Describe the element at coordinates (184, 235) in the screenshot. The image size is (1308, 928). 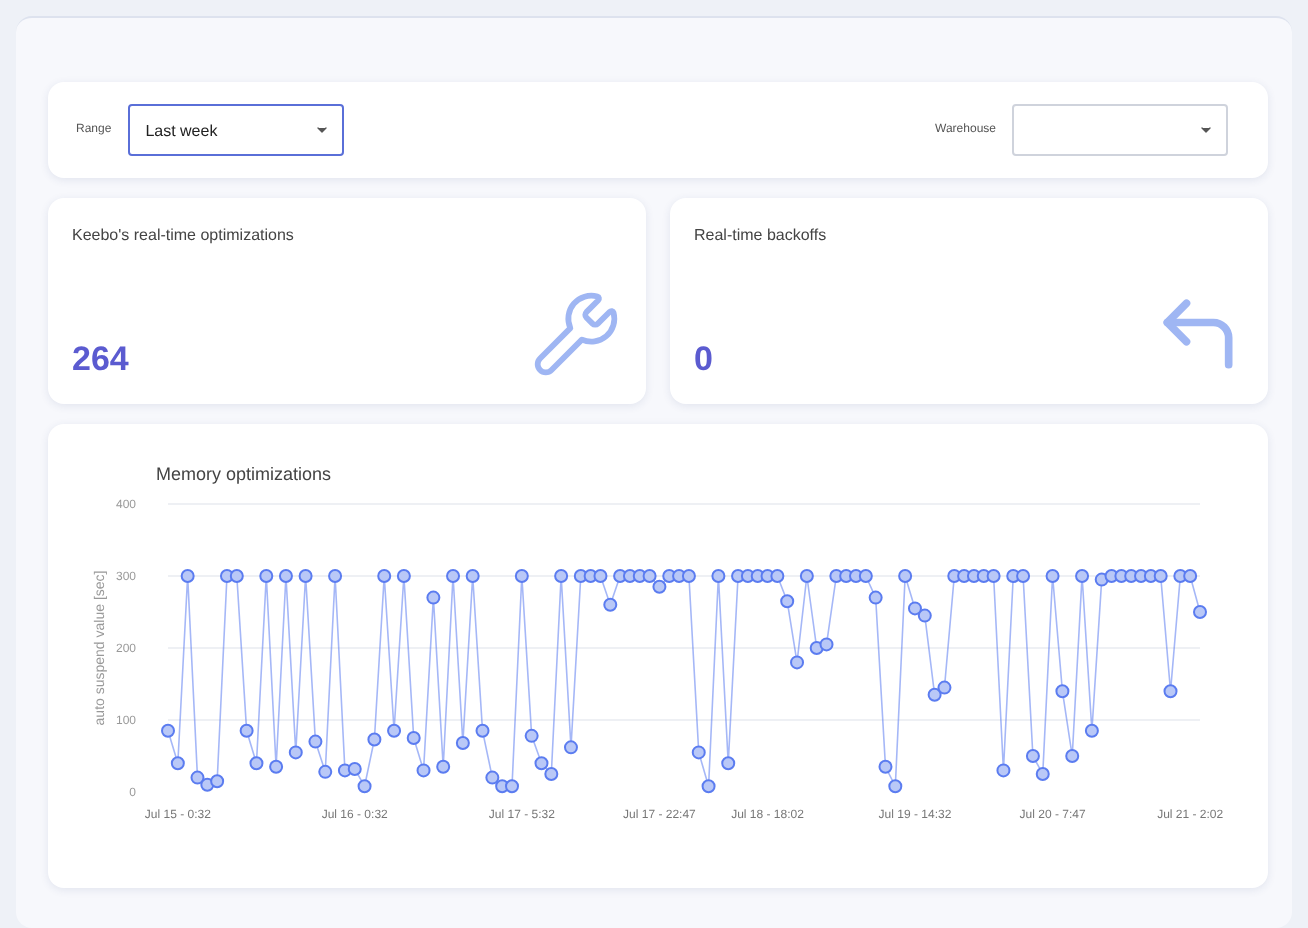
I see `stat-title: Keebo's real-time optimizations` at that location.